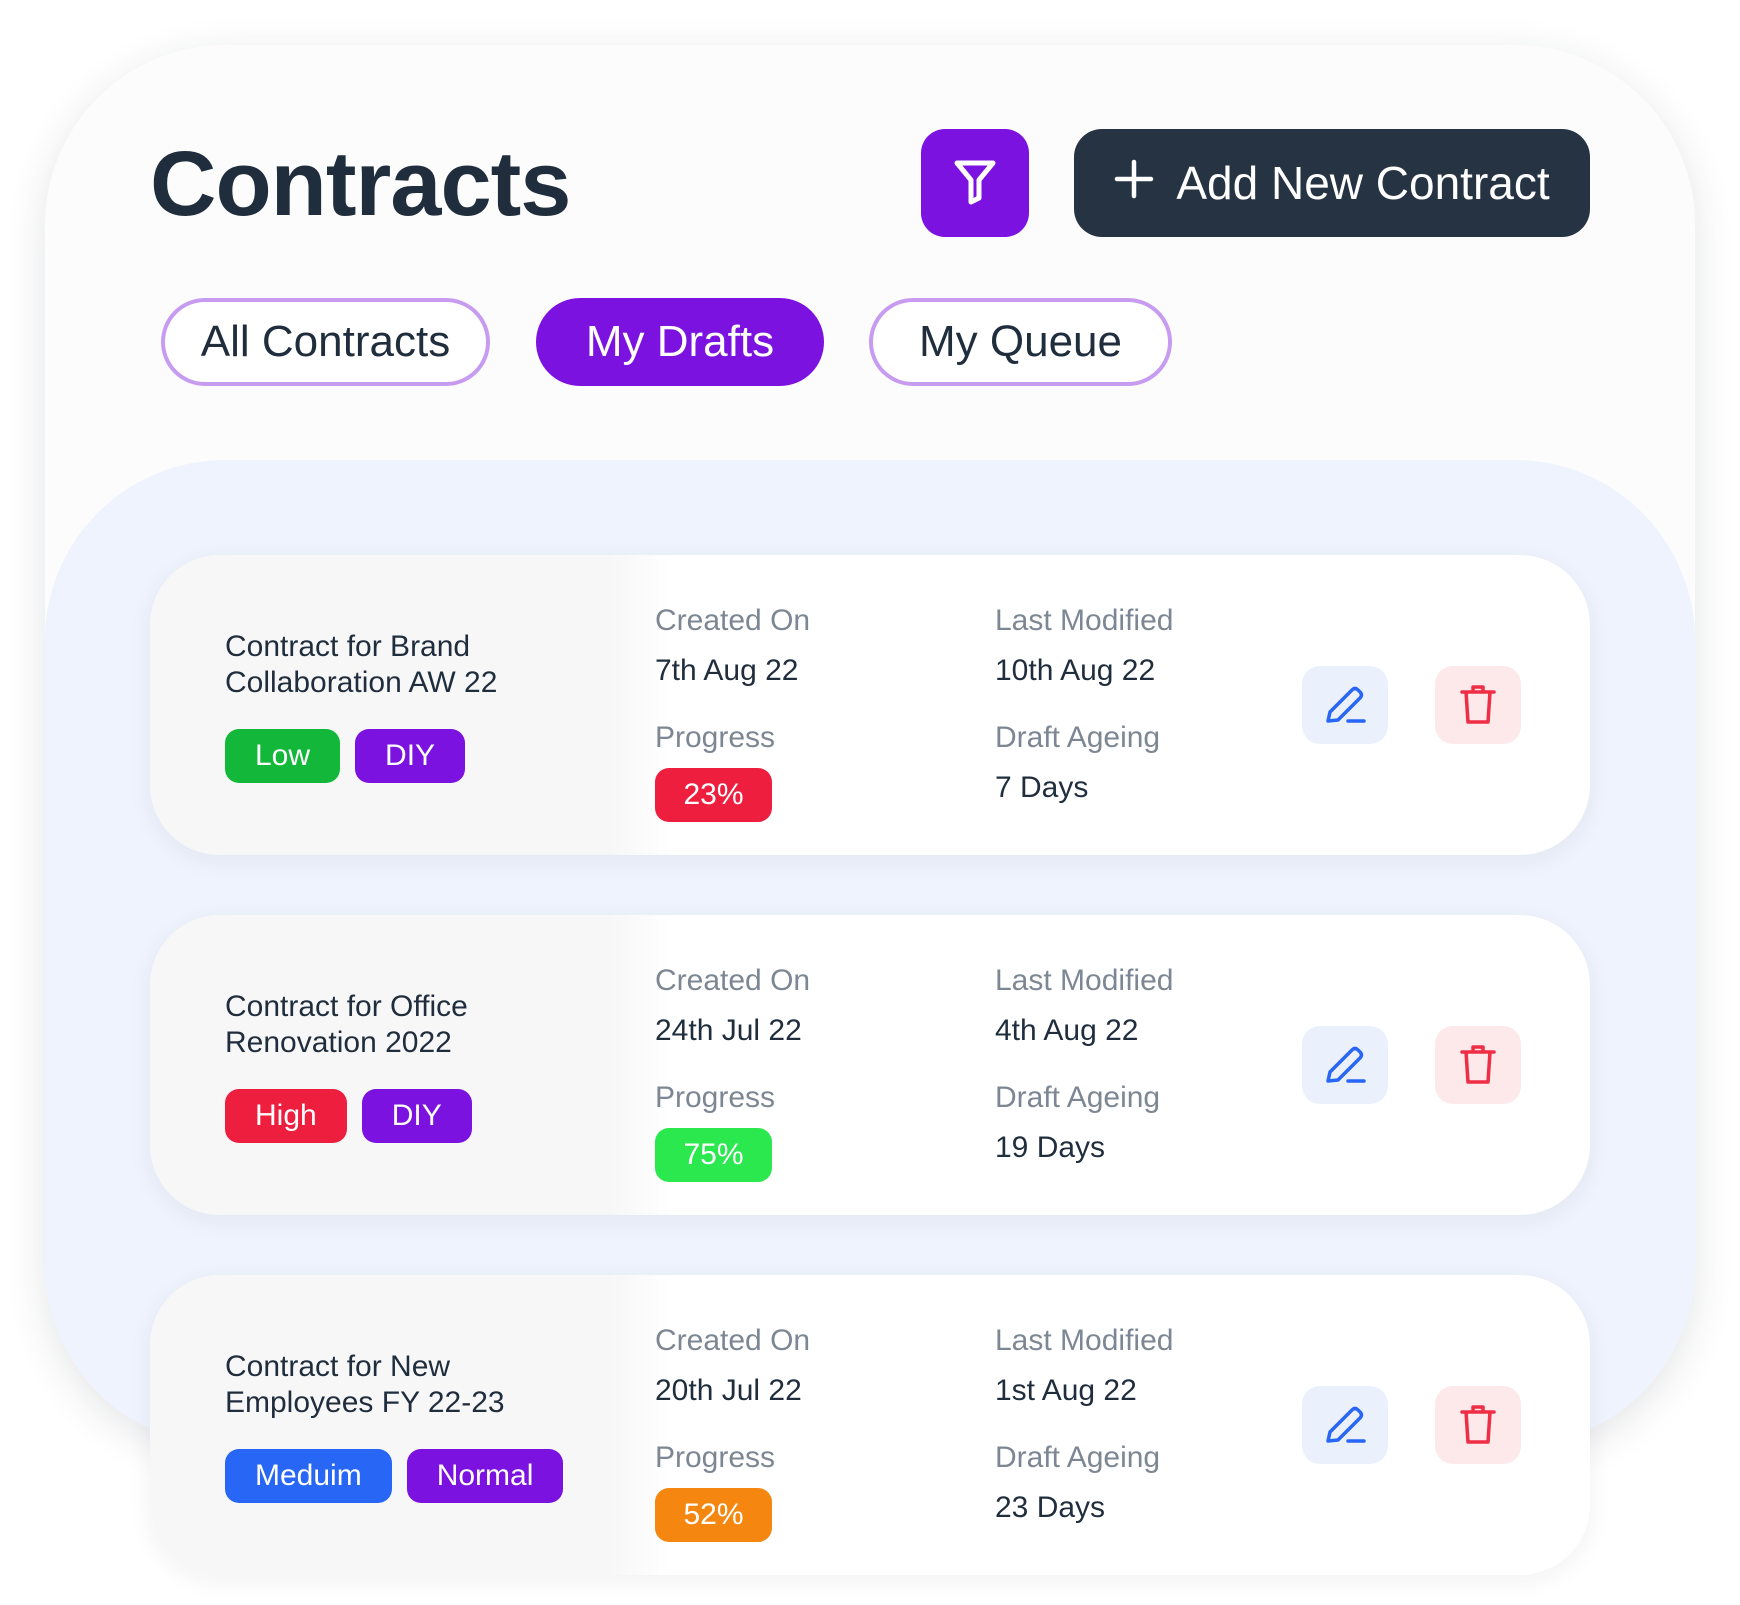 The height and width of the screenshot is (1605, 1740). Describe the element at coordinates (308, 1476) in the screenshot. I see `priority-badge: Meduim` at that location.